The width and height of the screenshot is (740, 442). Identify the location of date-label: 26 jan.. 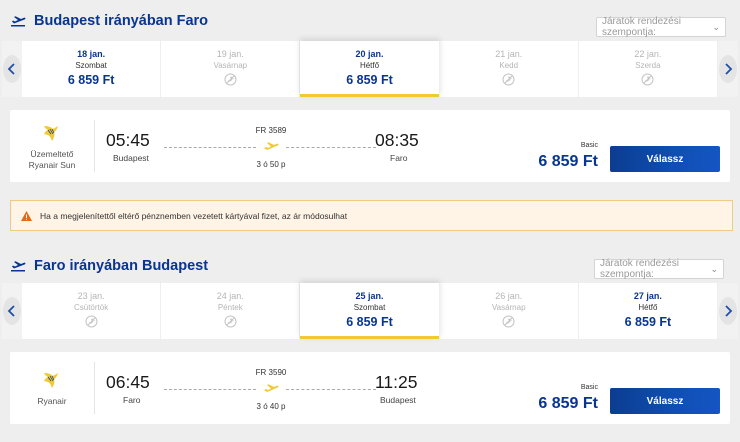
(509, 296).